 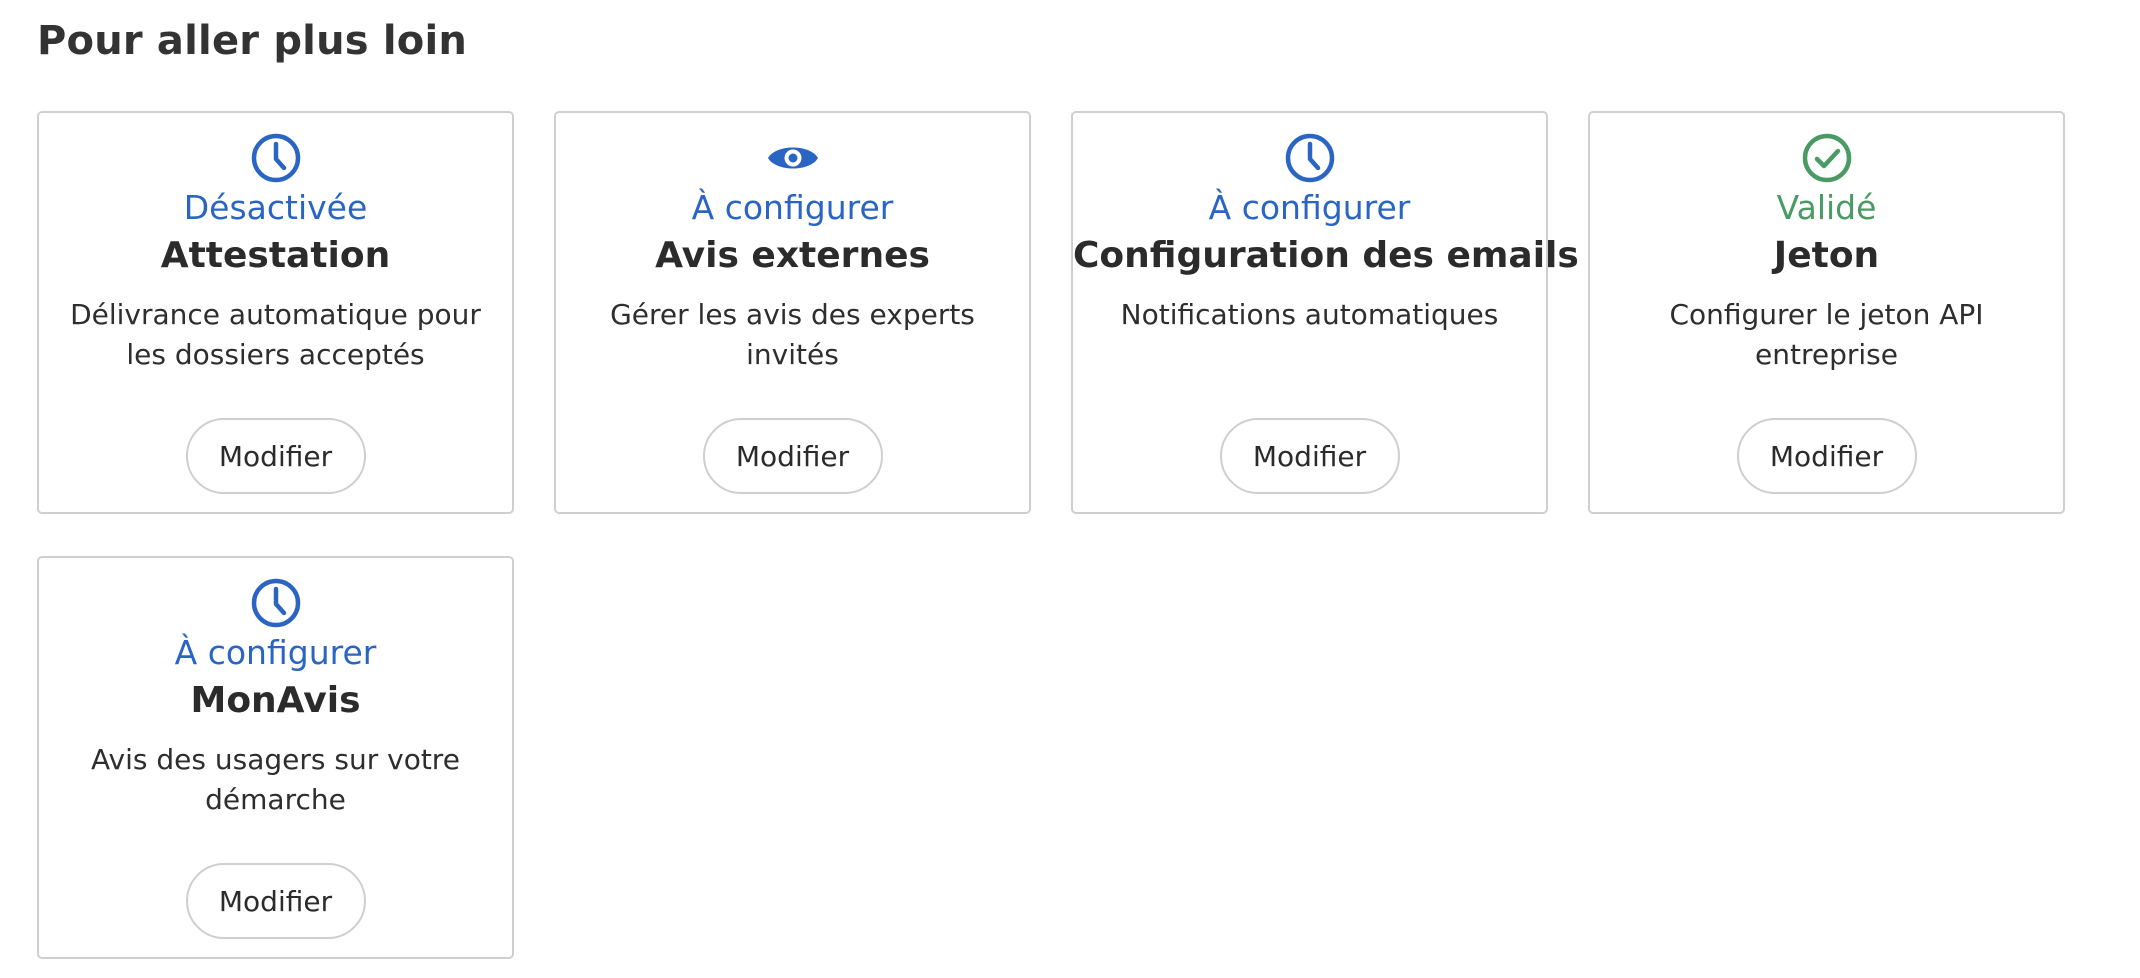 What do you see at coordinates (275, 207) in the screenshot?
I see `status-badge: Désactivée` at bounding box center [275, 207].